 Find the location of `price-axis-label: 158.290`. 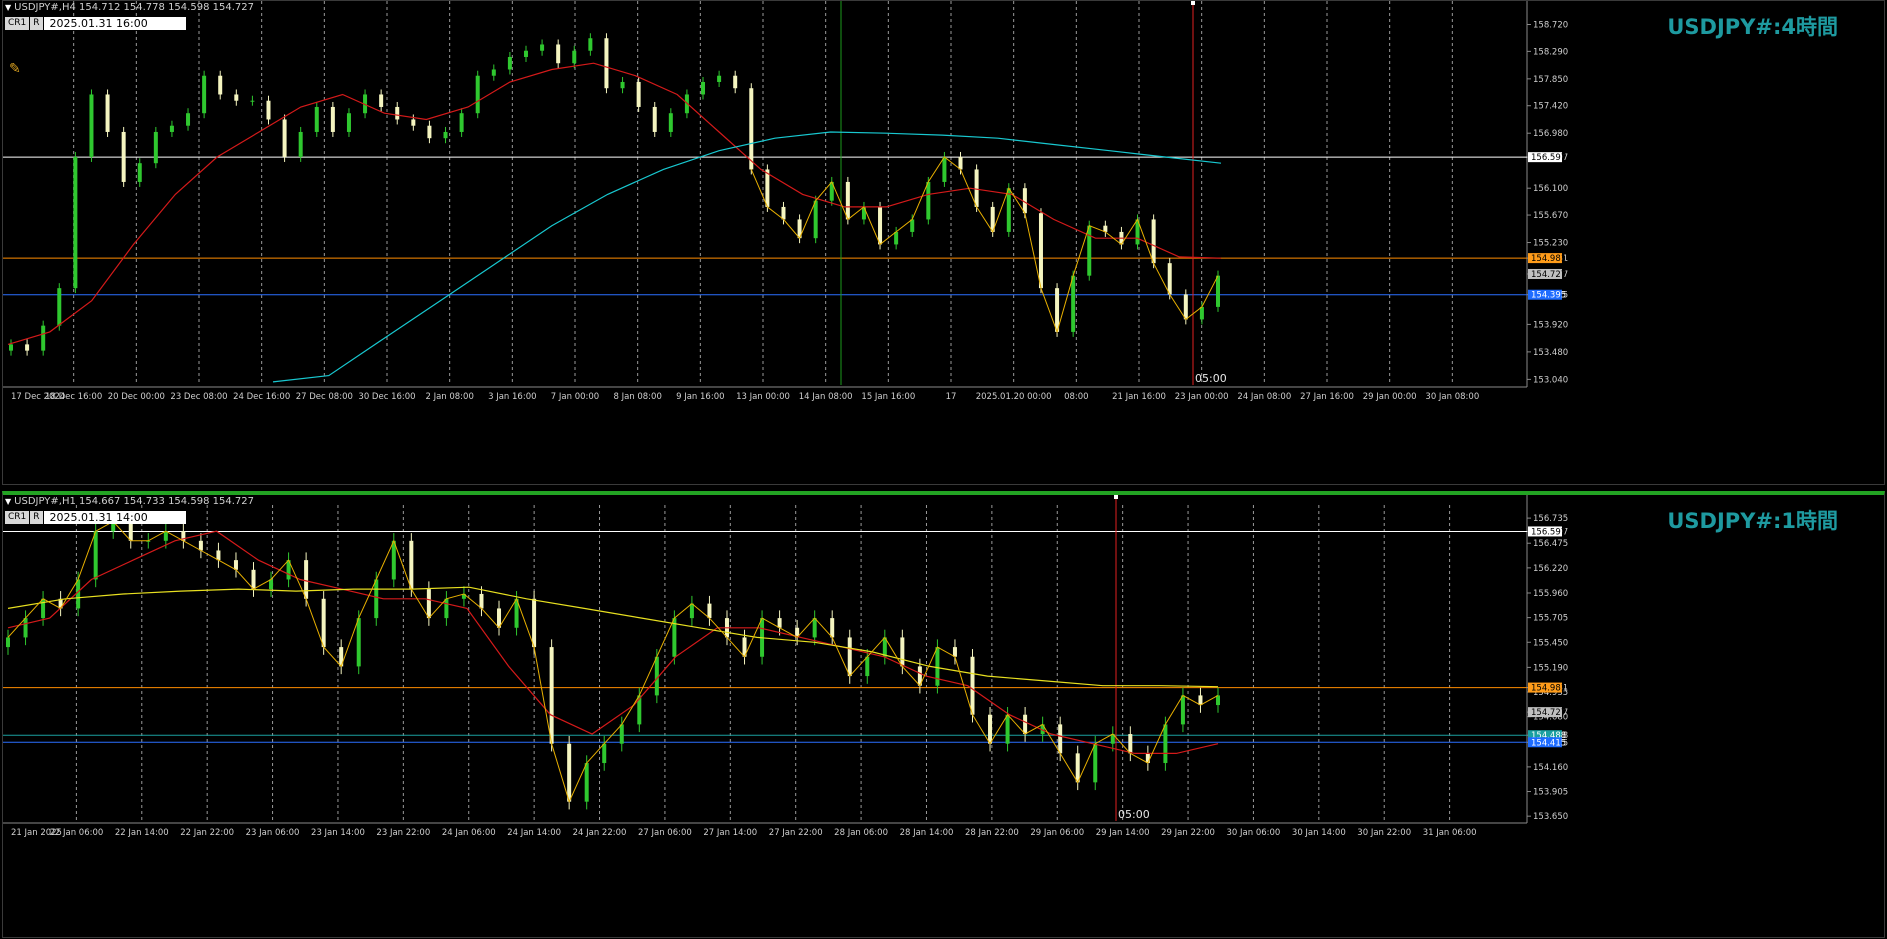

price-axis-label: 158.290 is located at coordinates (1550, 52).